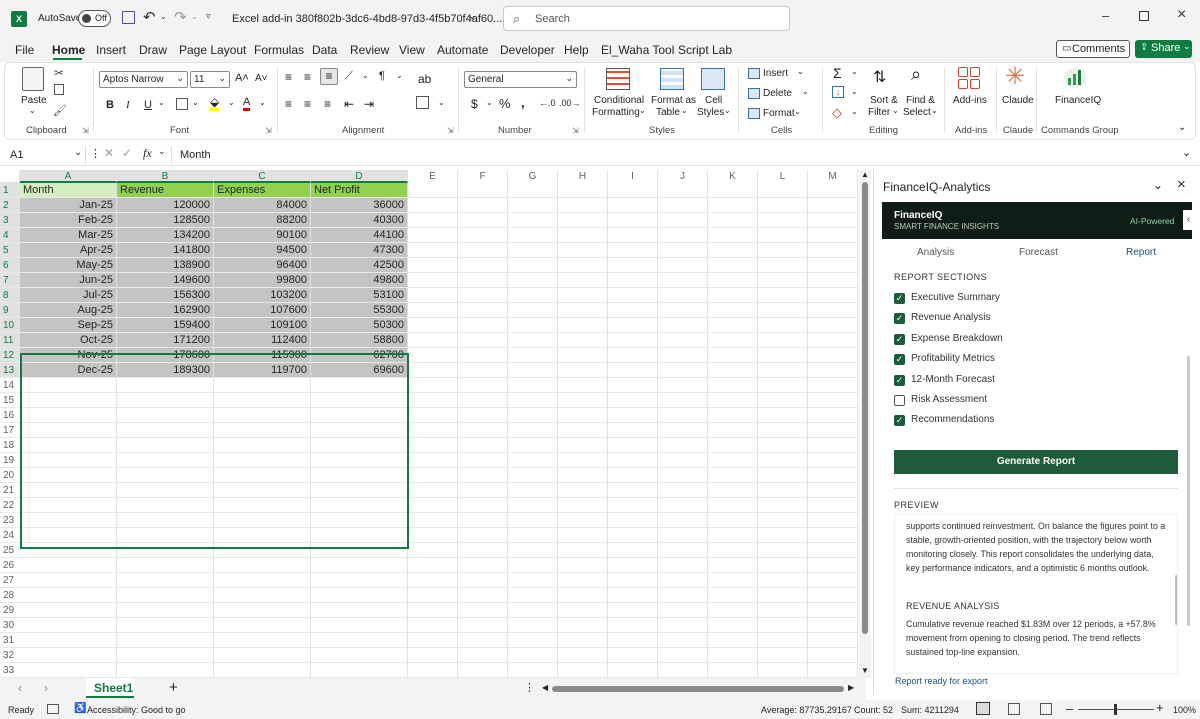 This screenshot has width=1200, height=719. What do you see at coordinates (983, 708) in the screenshot?
I see `normal-view-icon` at bounding box center [983, 708].